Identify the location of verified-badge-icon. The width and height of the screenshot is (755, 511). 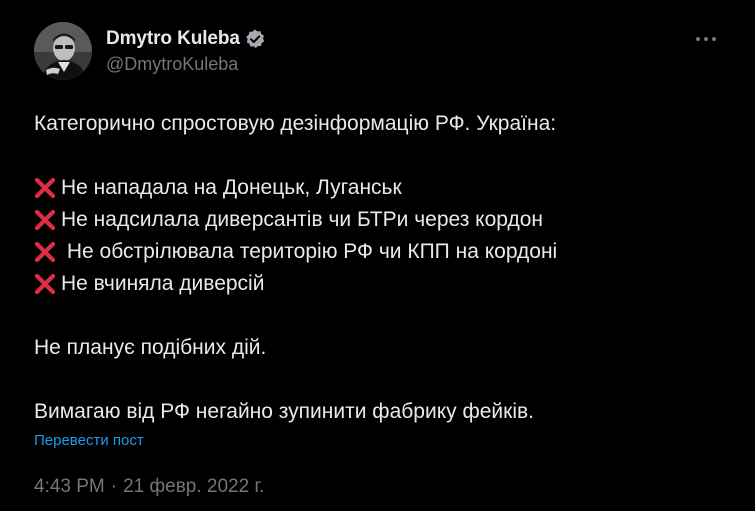
(255, 39).